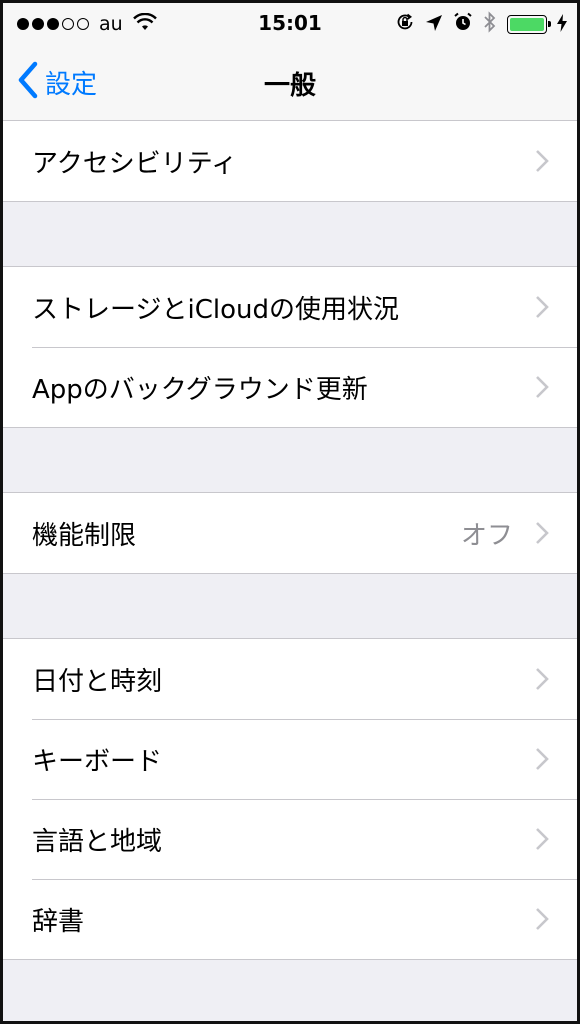 This screenshot has height=1024, width=580. Describe the element at coordinates (486, 535) in the screenshot. I see `row-value: オフ` at that location.